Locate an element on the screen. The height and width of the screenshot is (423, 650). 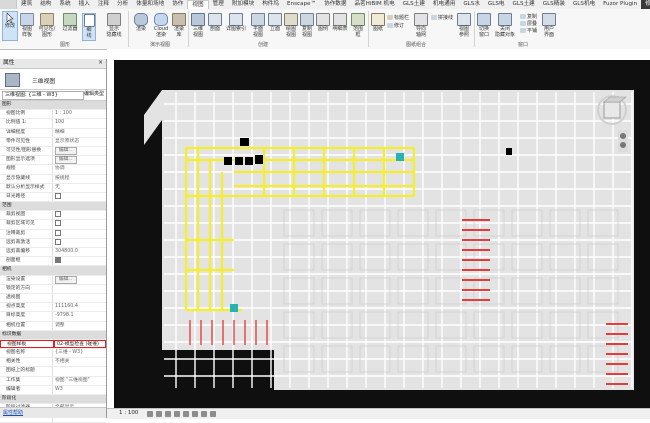
ribbon-tab: 附加模块 is located at coordinates (243, 4).